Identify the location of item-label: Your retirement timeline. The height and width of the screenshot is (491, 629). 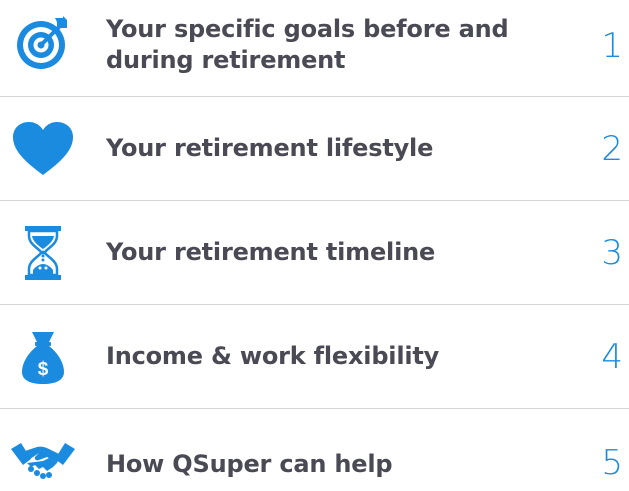
(271, 252).